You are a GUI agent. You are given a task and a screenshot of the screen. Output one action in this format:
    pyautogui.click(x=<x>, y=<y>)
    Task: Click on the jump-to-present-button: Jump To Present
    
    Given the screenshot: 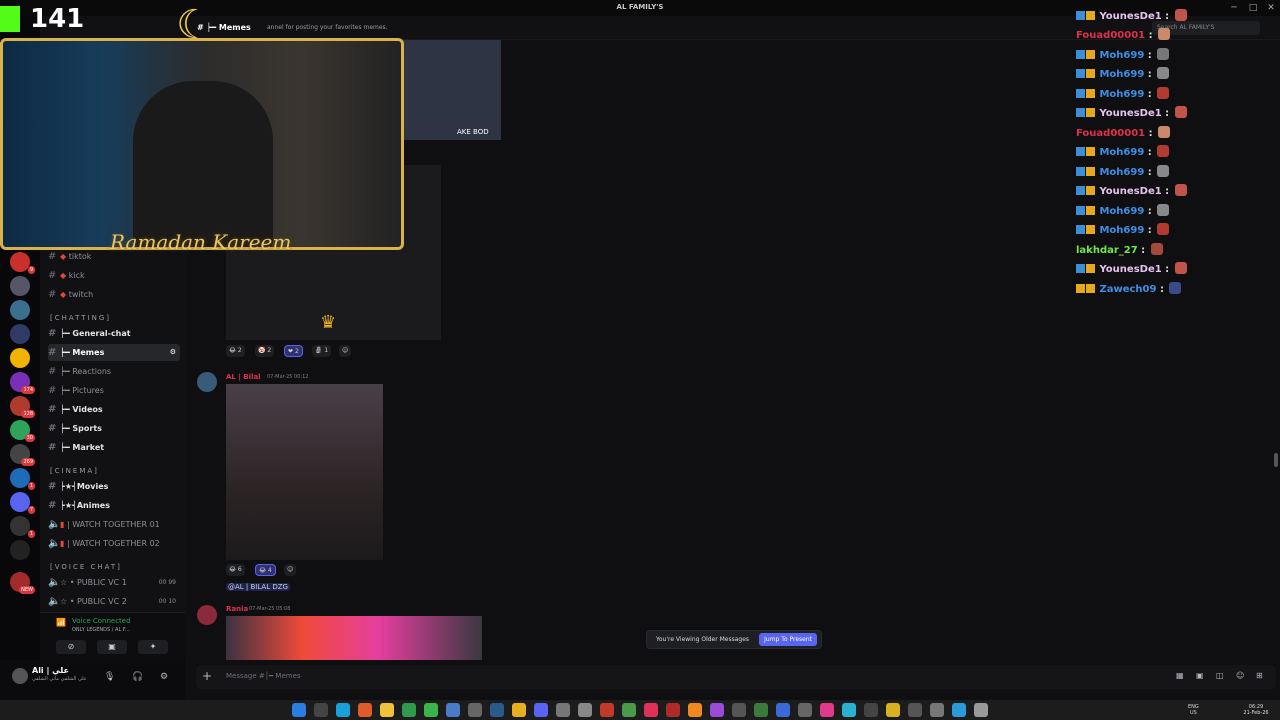 What is the action you would take?
    pyautogui.click(x=788, y=639)
    